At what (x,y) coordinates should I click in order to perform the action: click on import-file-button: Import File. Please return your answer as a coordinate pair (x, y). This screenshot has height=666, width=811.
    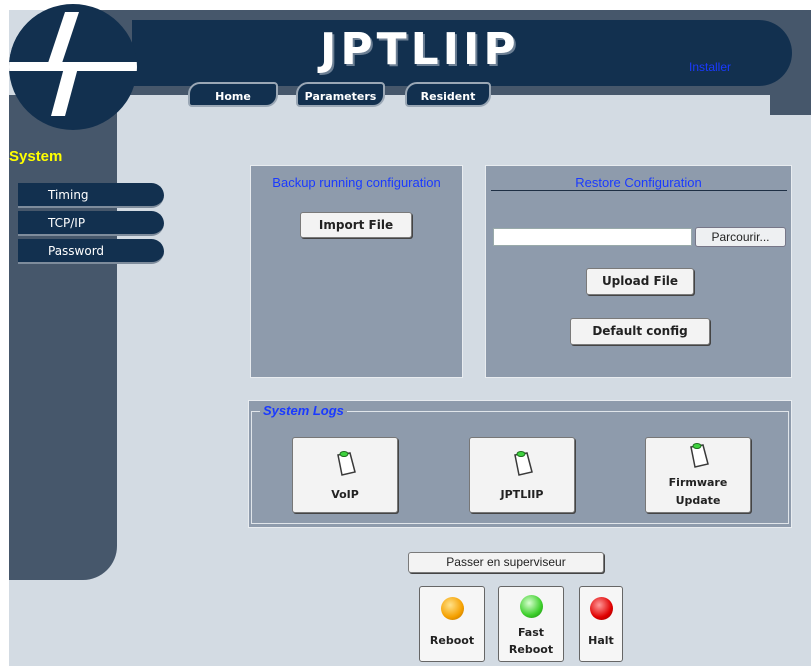
    Looking at the image, I should click on (356, 225).